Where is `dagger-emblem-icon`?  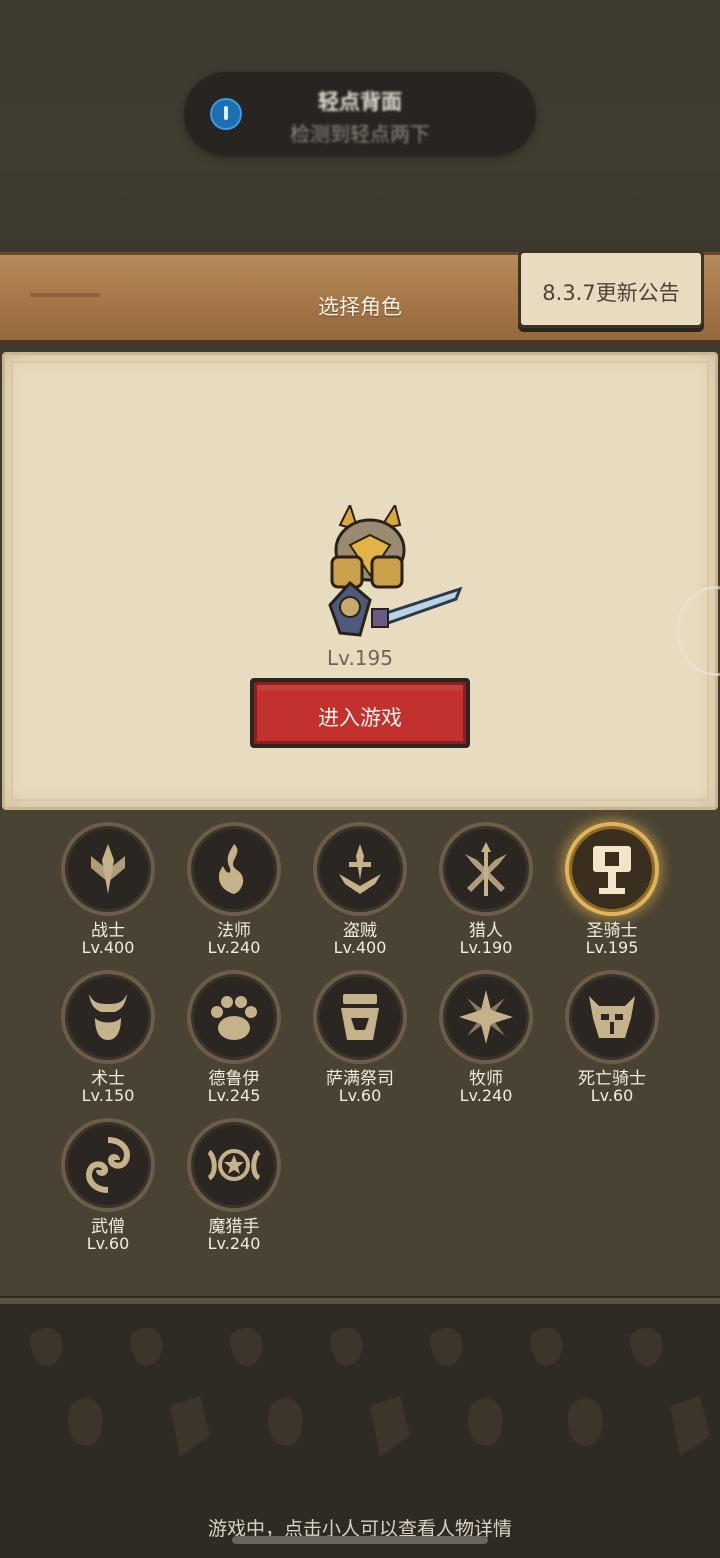
dagger-emblem-icon is located at coordinates (360, 869).